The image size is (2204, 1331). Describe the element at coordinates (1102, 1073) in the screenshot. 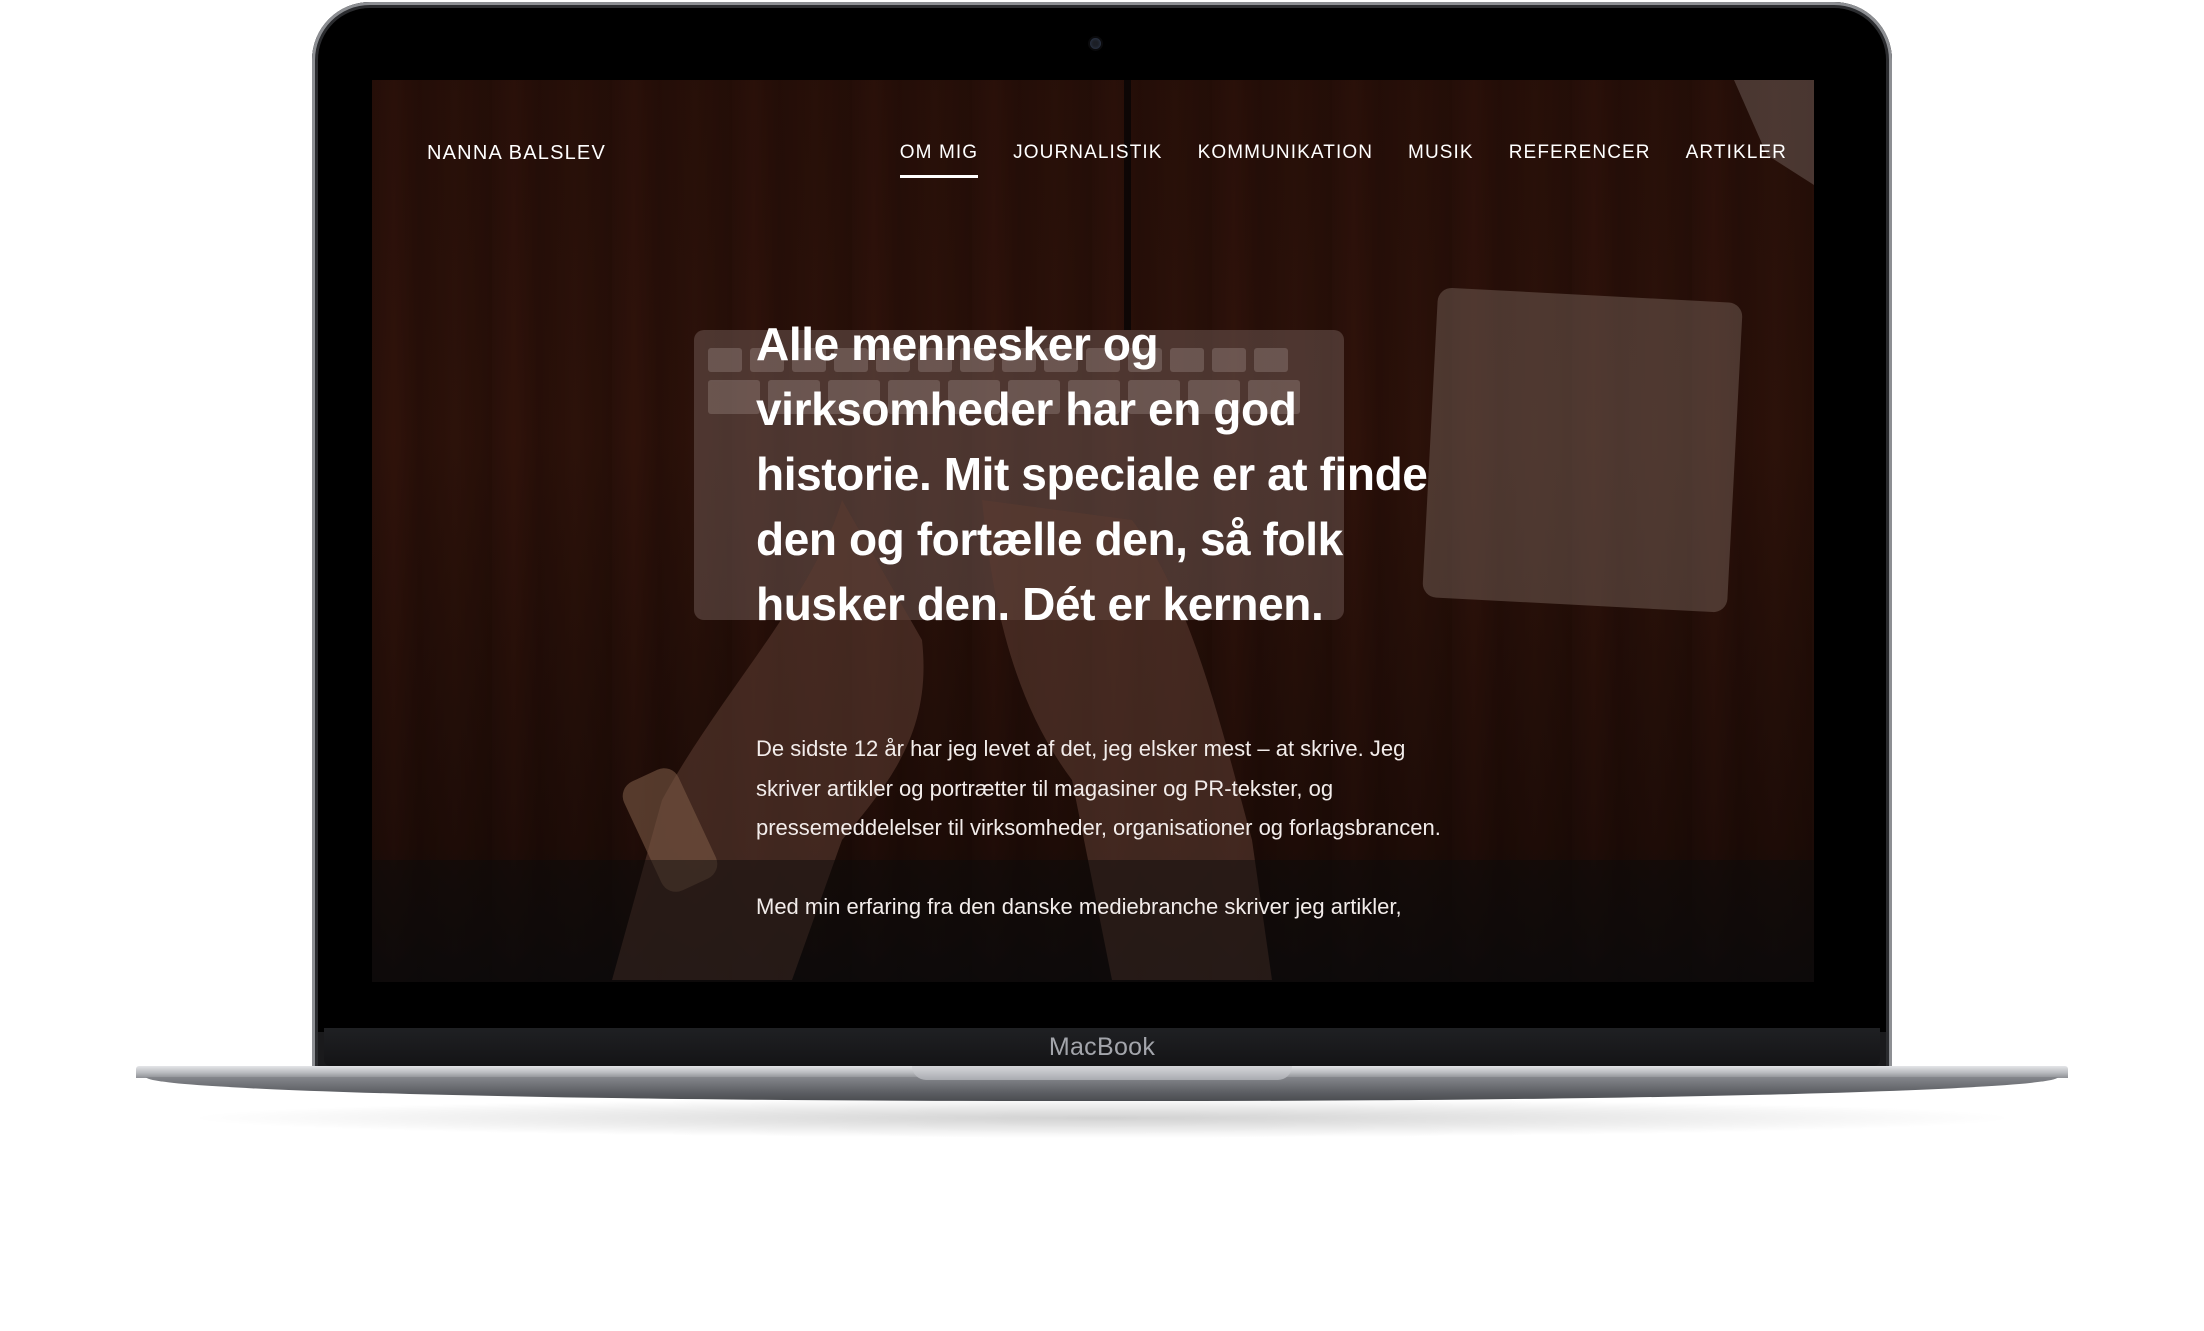

I see `laptop-notch` at that location.